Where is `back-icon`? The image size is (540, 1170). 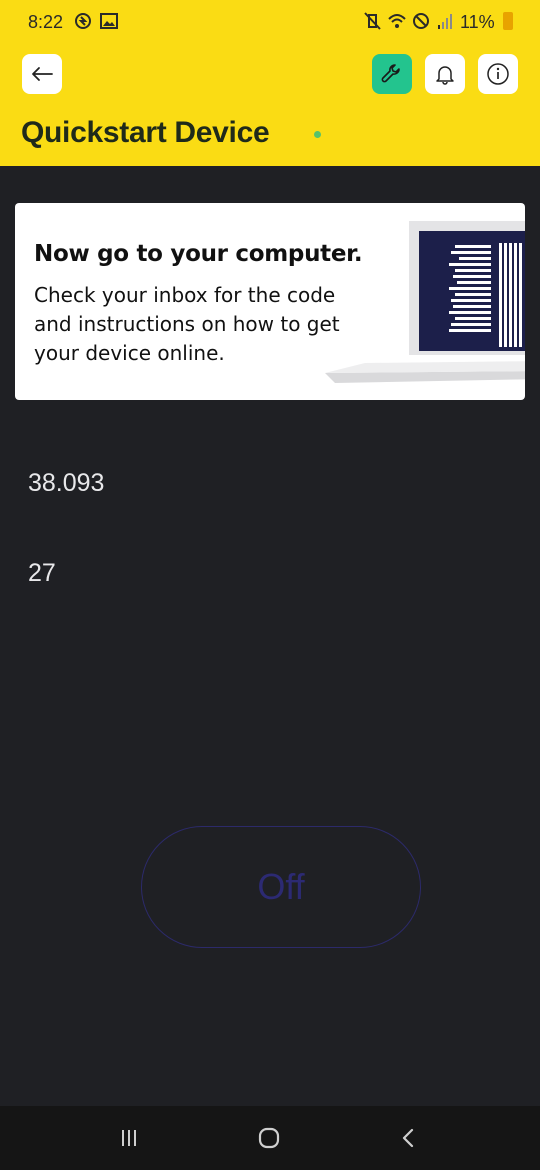
back-icon is located at coordinates (408, 1138).